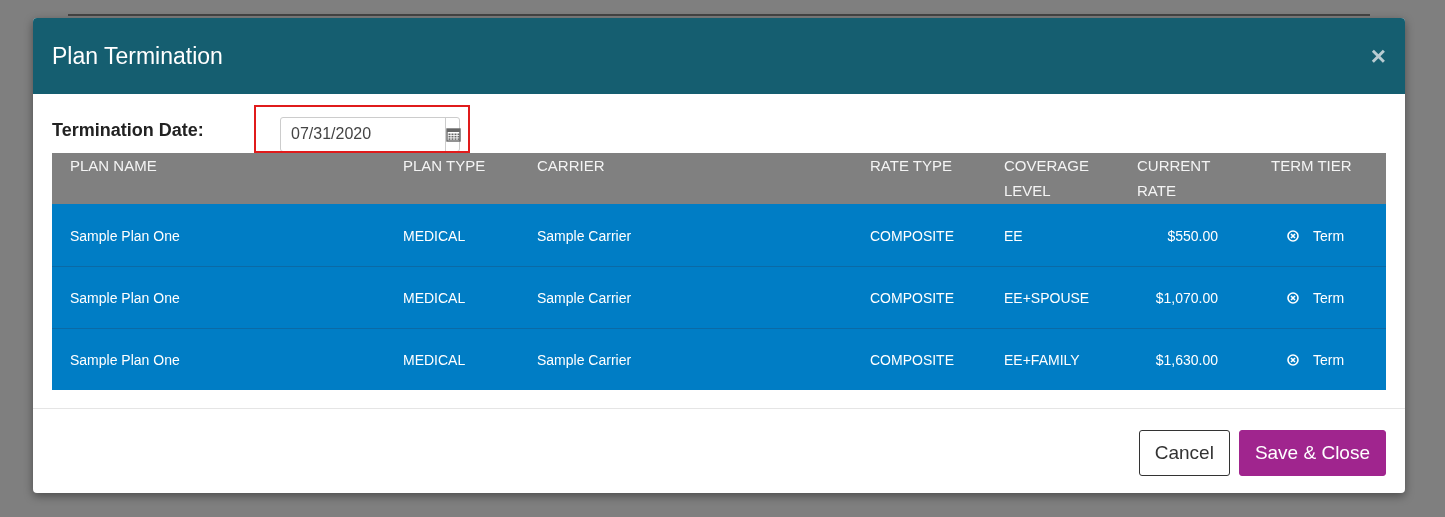 The width and height of the screenshot is (1445, 517). What do you see at coordinates (1174, 178) in the screenshot?
I see `column-header: CURRENT RATE` at bounding box center [1174, 178].